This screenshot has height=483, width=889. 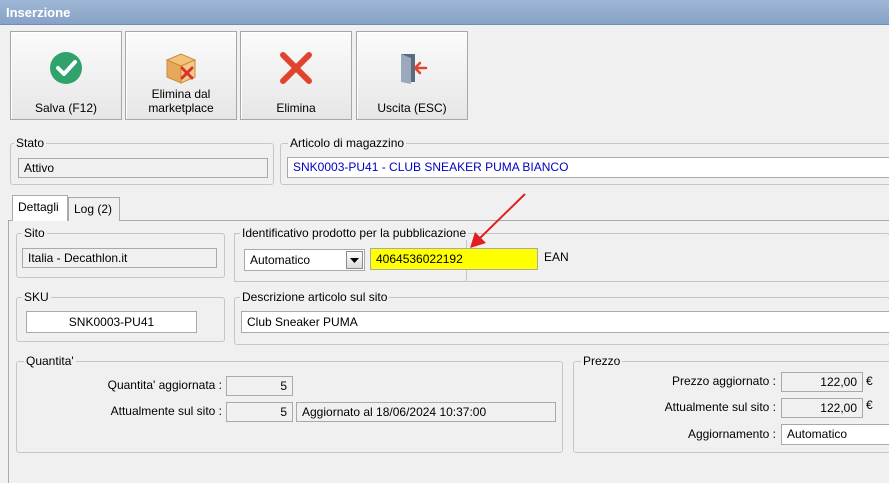 I want to click on tab-dettagli: Dettagli, so click(x=40, y=208).